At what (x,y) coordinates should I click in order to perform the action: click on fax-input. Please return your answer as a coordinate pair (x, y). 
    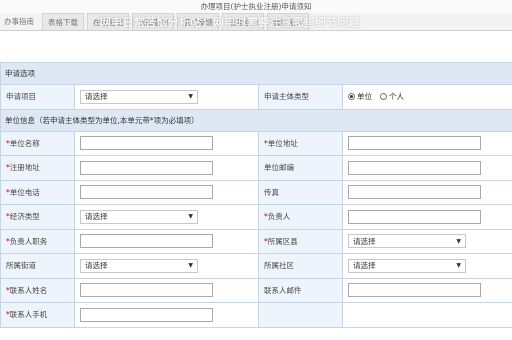
    Looking at the image, I should click on (414, 192).